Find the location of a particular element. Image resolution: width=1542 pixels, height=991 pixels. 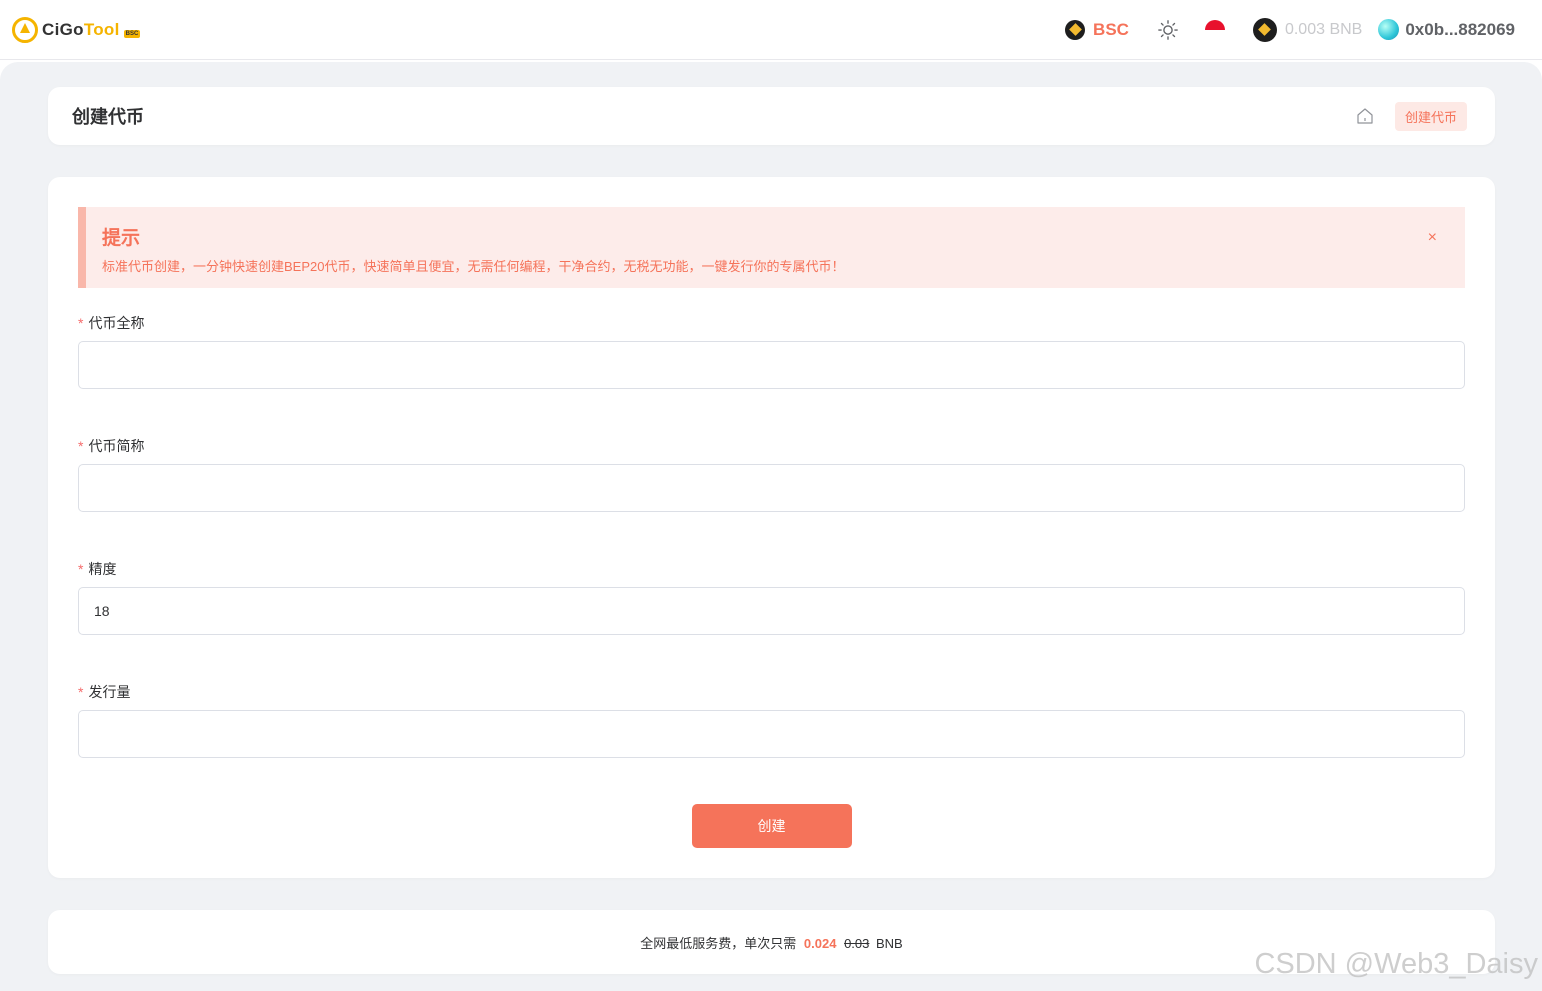

token-name-input is located at coordinates (771, 365).